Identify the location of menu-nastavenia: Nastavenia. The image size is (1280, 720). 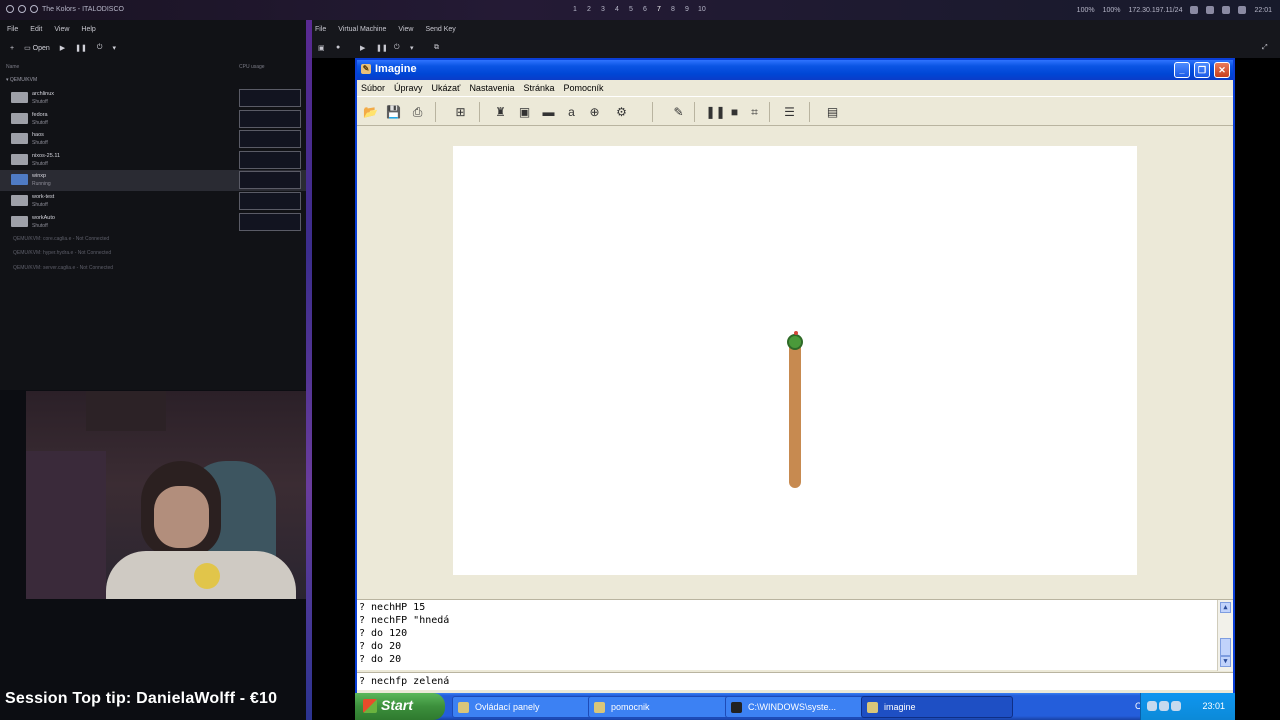
(491, 89).